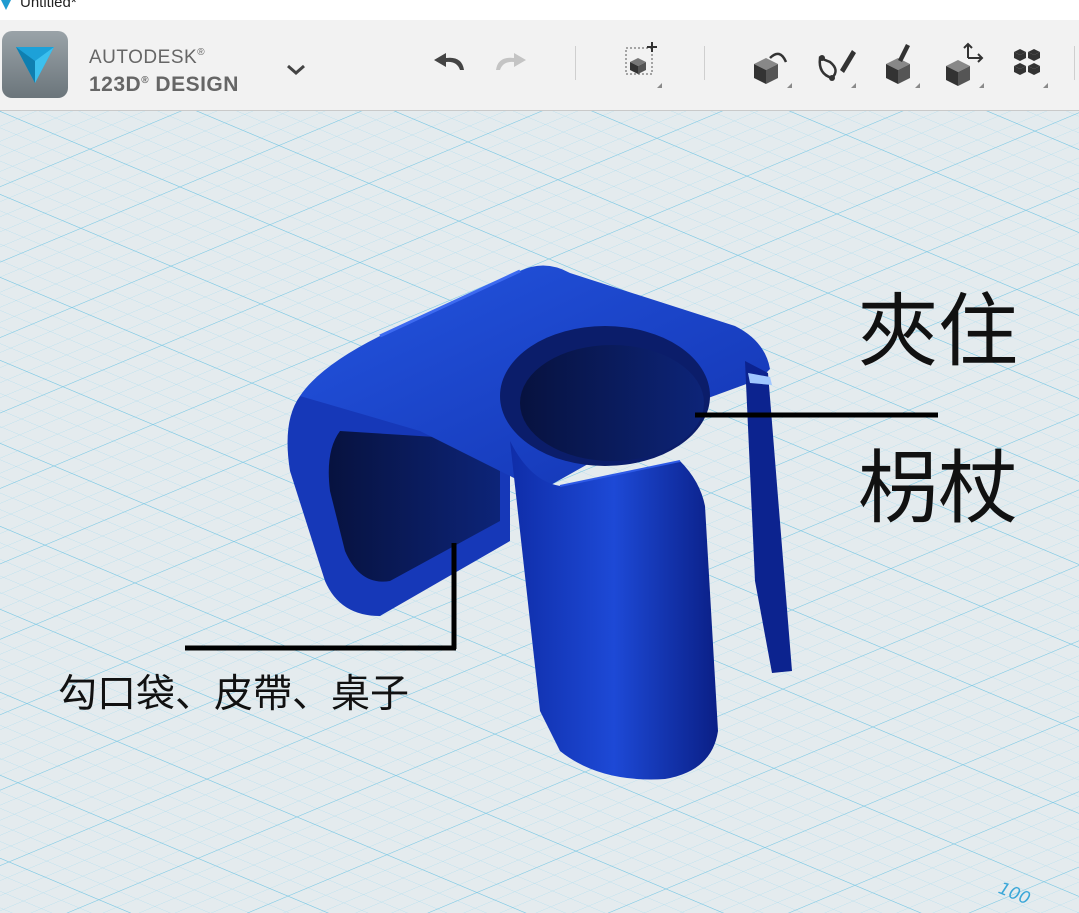 This screenshot has height=913, width=1079. I want to click on redo-icon, so click(511, 61).